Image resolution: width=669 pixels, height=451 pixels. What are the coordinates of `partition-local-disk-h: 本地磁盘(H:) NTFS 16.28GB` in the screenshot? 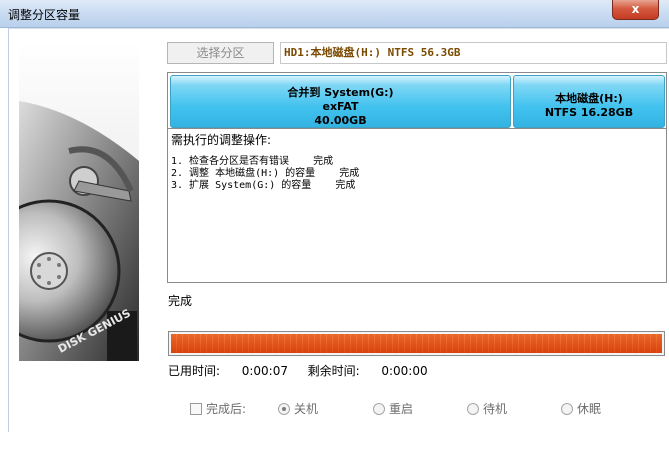 It's located at (589, 101).